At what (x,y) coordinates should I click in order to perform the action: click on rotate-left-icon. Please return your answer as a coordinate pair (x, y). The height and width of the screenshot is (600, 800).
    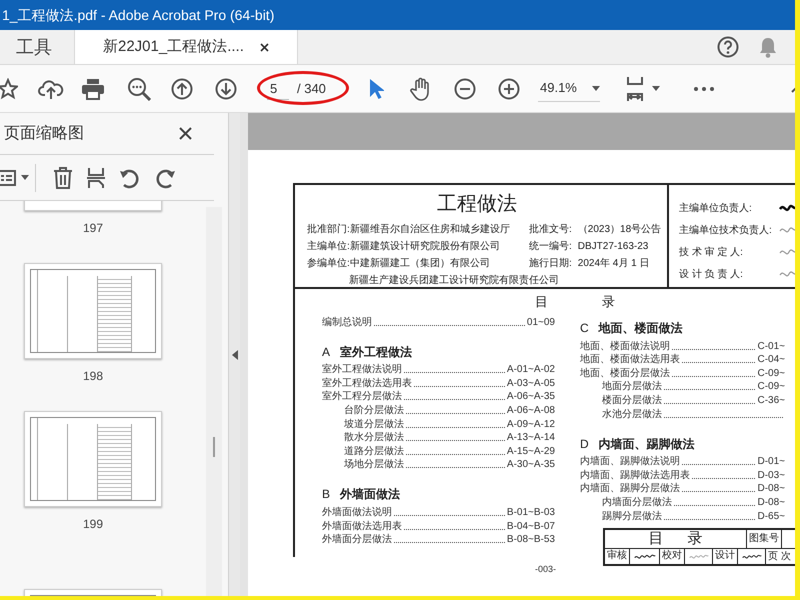
    Looking at the image, I should click on (130, 177).